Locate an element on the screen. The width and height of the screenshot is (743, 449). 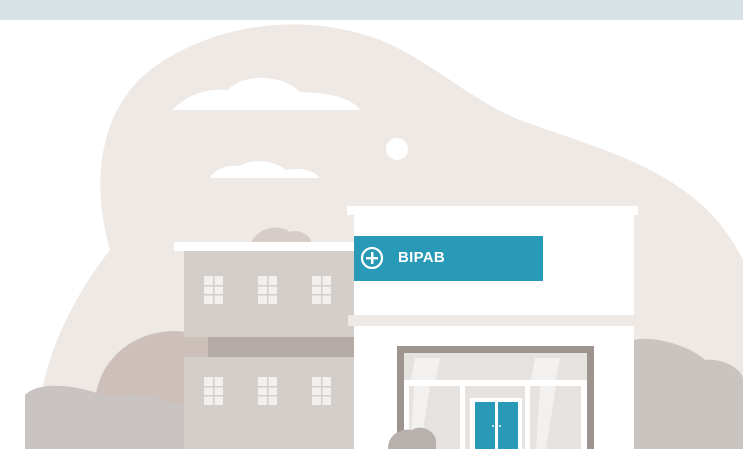
hospital-sign-label: BIPAB is located at coordinates (422, 257).